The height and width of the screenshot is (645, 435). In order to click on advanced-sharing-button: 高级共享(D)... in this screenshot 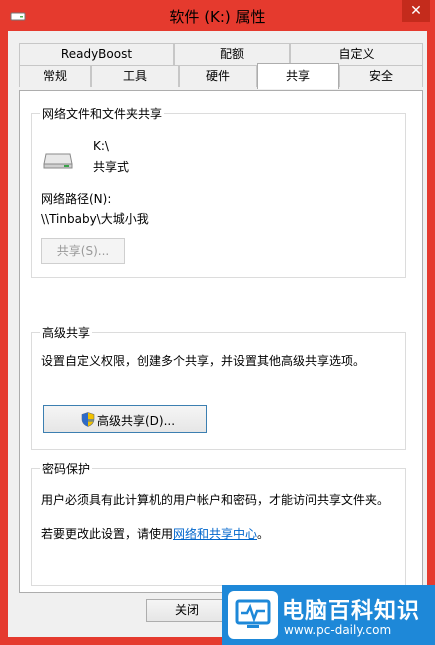, I will do `click(125, 419)`.